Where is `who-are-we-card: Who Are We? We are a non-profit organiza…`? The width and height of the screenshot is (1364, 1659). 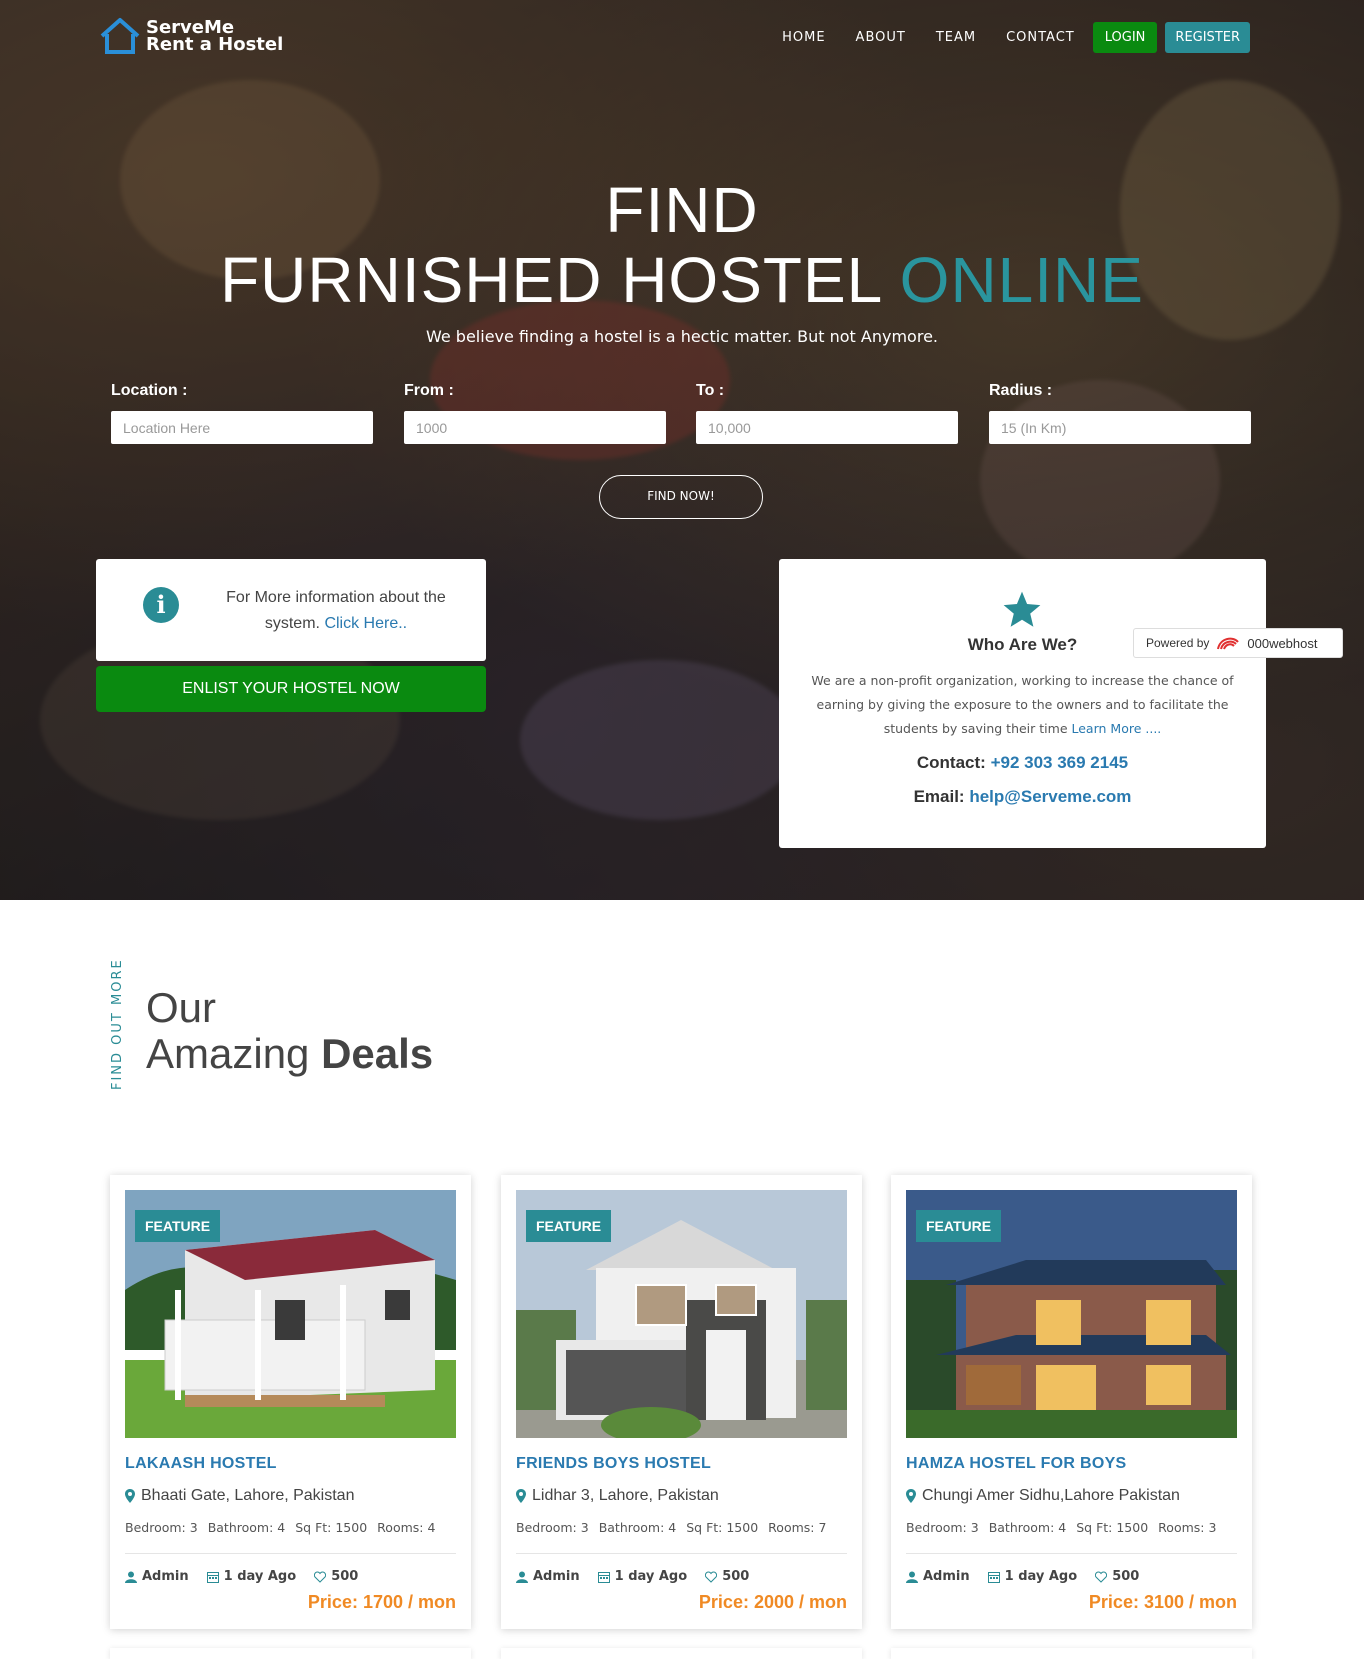 who-are-we-card: Who Are We? We are a non-profit organiza… is located at coordinates (1022, 703).